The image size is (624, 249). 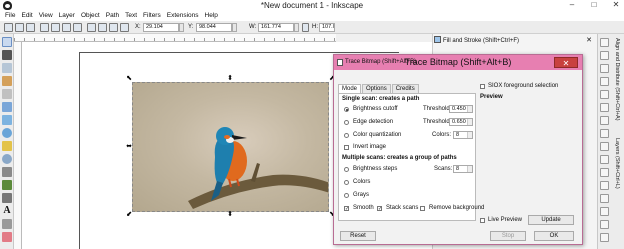 What do you see at coordinates (181, 27) in the screenshot?
I see `x-spinner` at bounding box center [181, 27].